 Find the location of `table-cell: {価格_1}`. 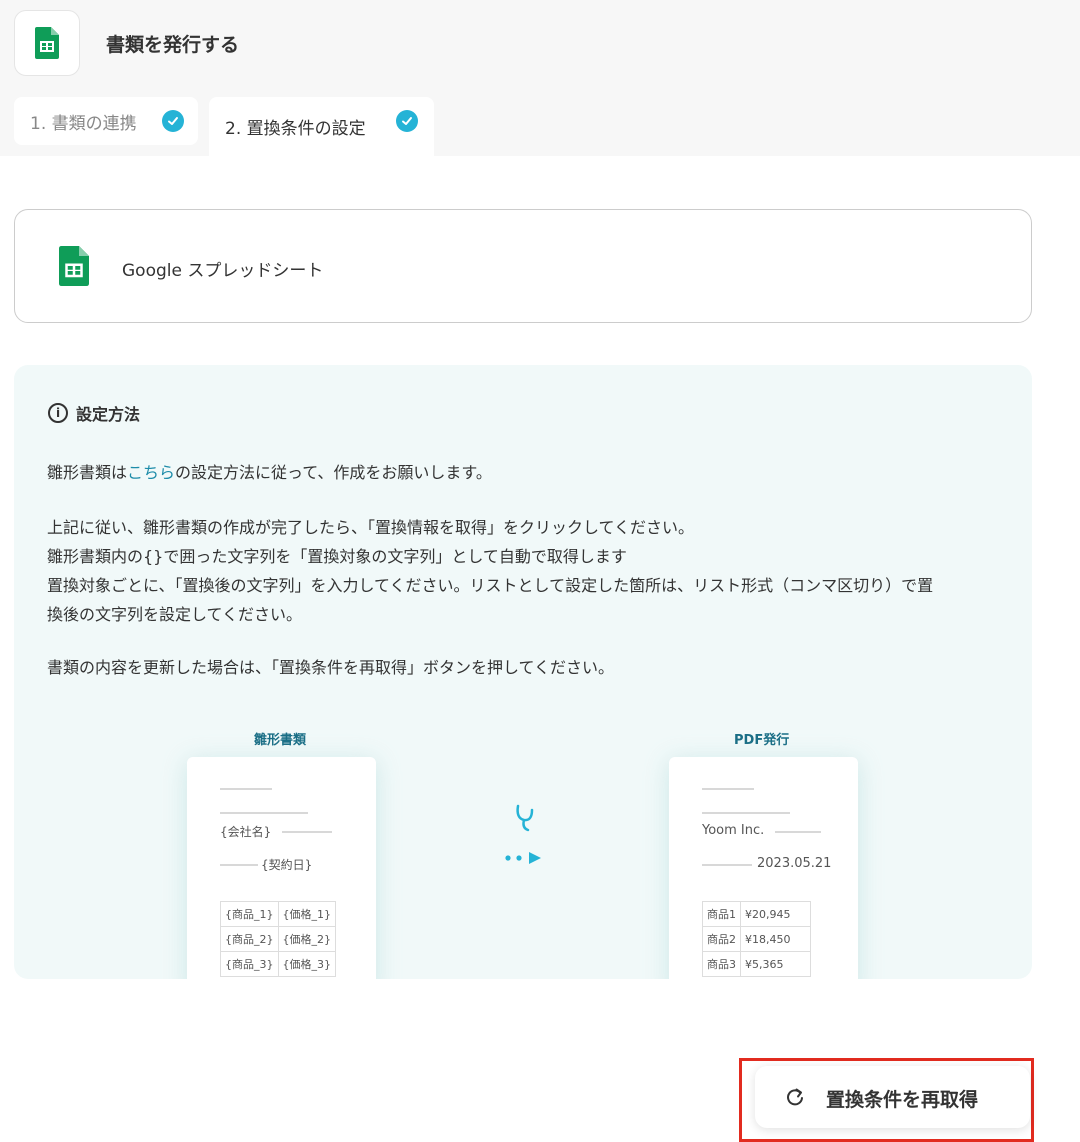

table-cell: {価格_1} is located at coordinates (306, 914).